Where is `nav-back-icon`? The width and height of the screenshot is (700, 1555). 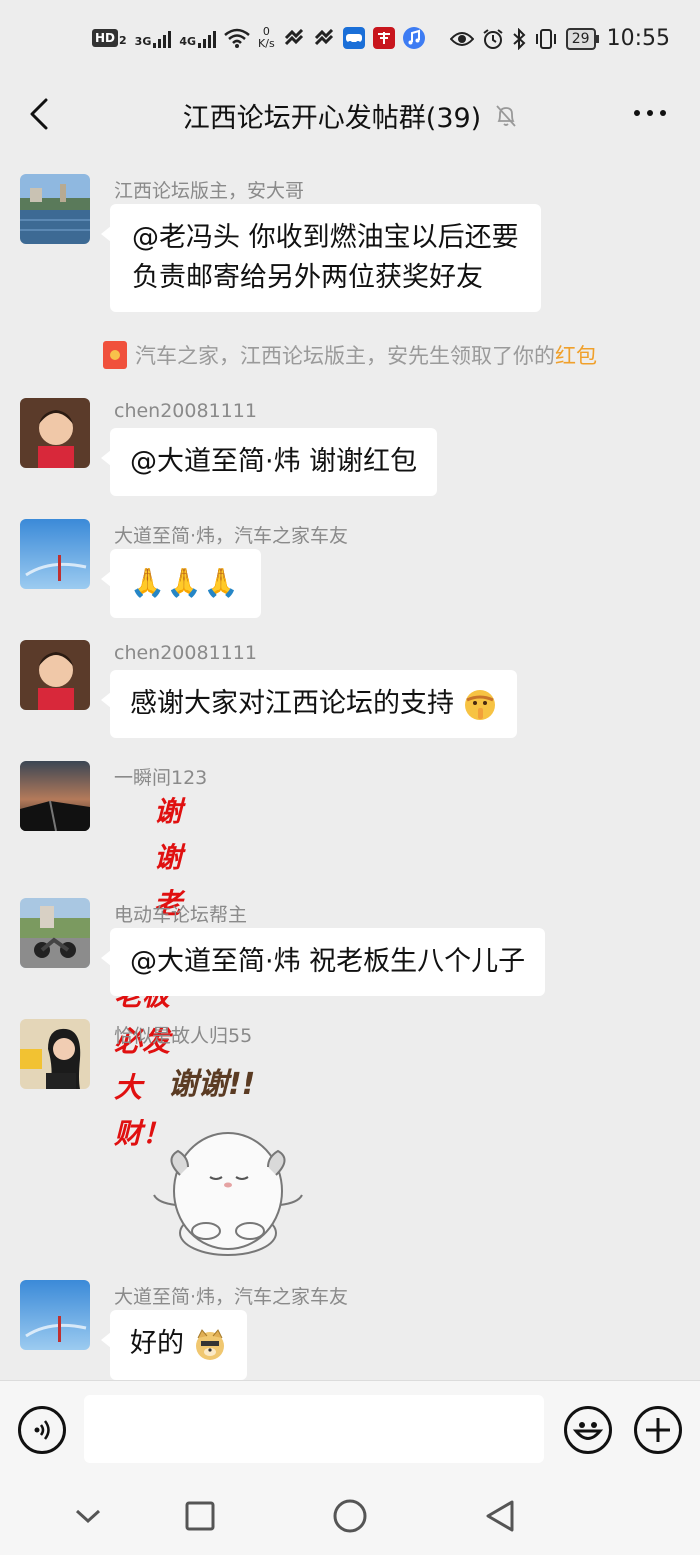
nav-back-icon is located at coordinates (500, 1516).